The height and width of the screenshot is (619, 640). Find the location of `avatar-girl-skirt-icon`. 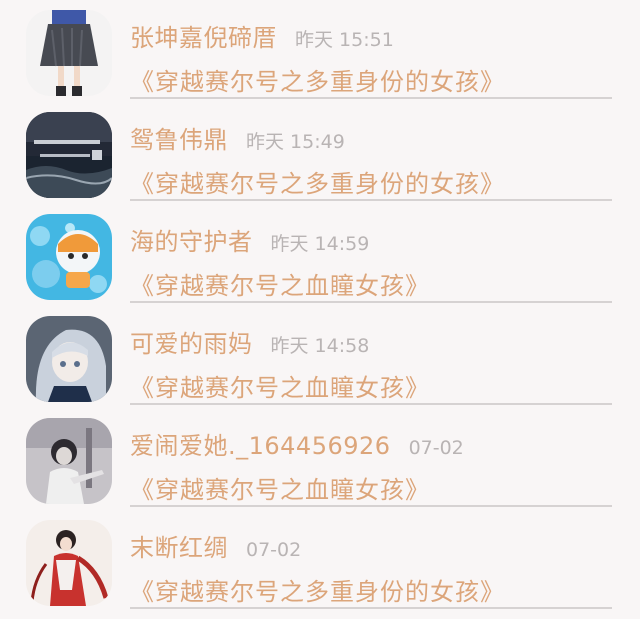

avatar-girl-skirt-icon is located at coordinates (69, 53).